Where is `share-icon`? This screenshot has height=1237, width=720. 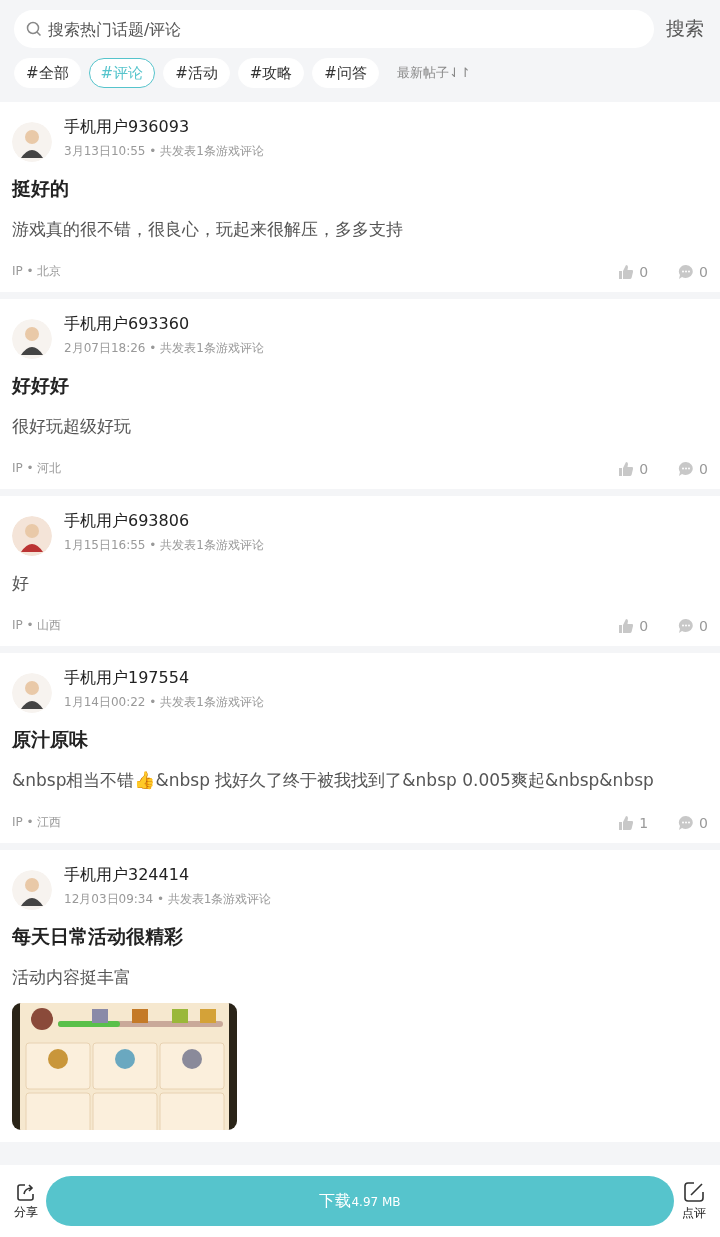 share-icon is located at coordinates (26, 1191).